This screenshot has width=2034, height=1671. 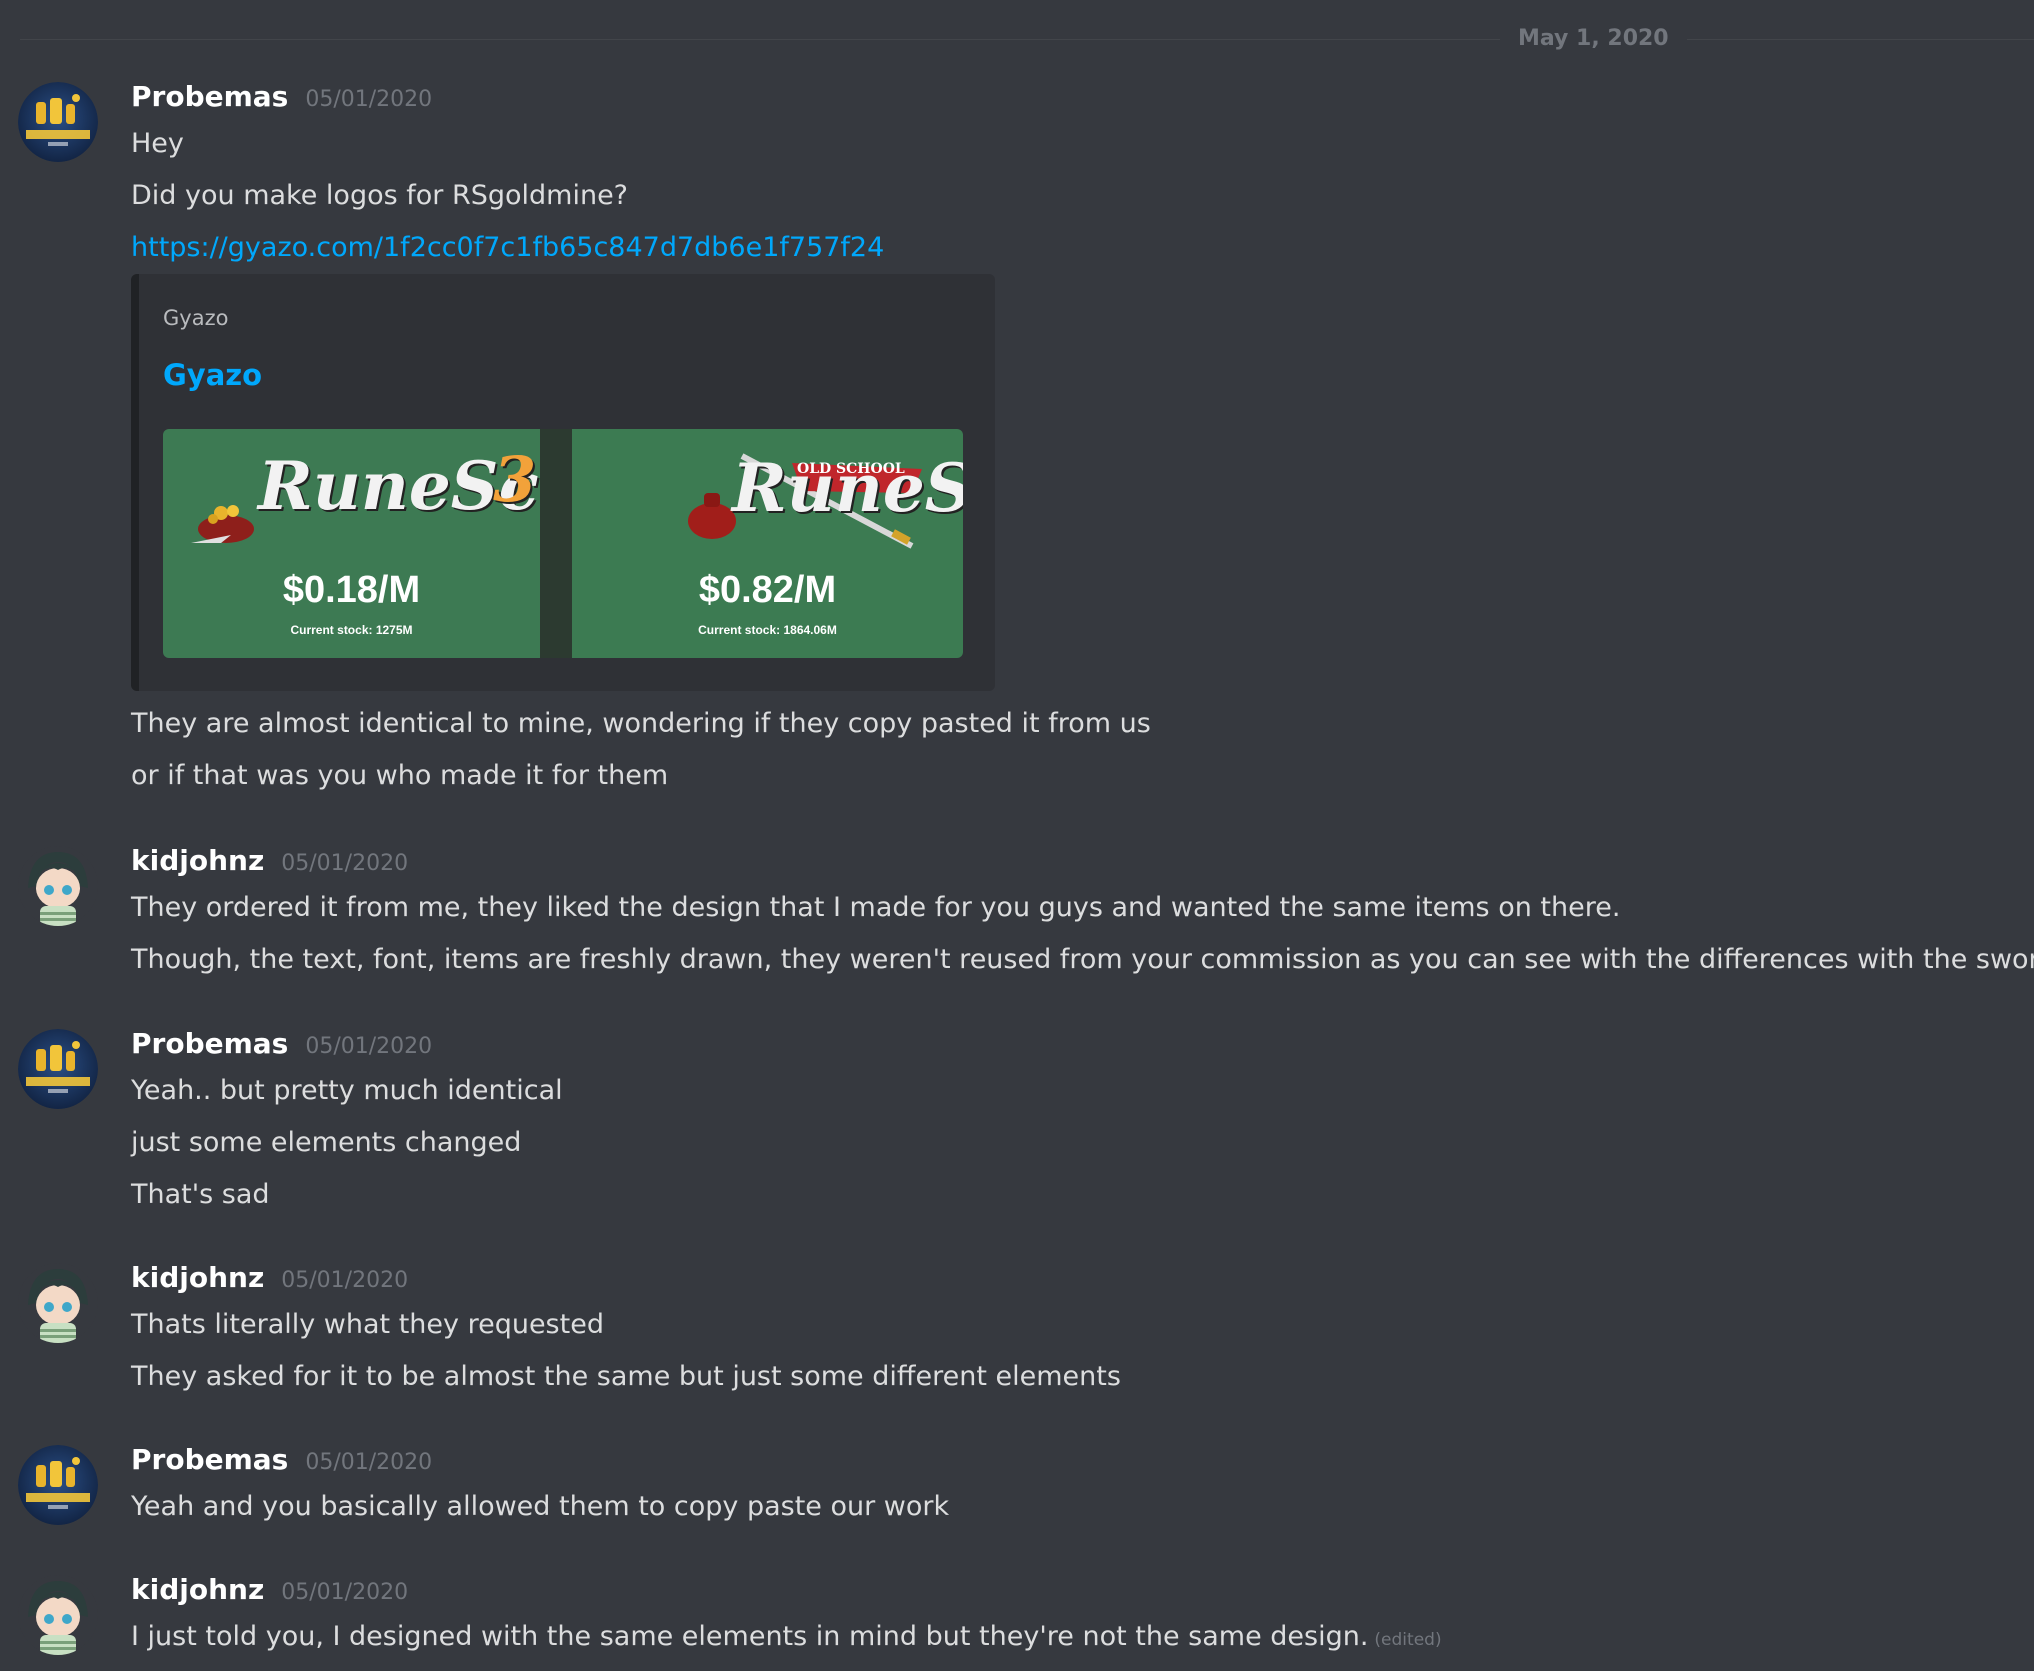 I want to click on message-text: Did you make logos for RSgoldmine?, so click(x=380, y=195).